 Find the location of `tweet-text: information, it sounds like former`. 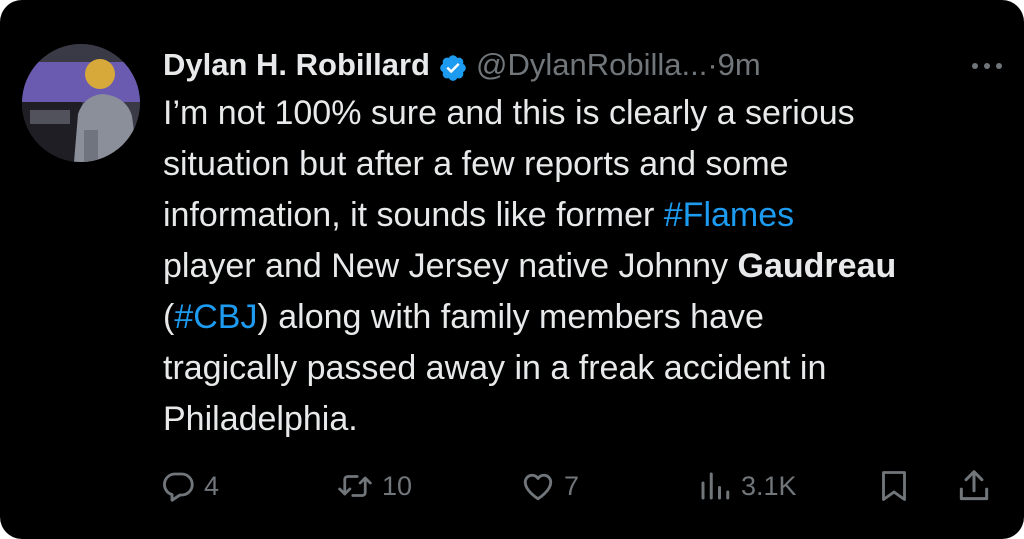

tweet-text: information, it sounds like former is located at coordinates (413, 215).